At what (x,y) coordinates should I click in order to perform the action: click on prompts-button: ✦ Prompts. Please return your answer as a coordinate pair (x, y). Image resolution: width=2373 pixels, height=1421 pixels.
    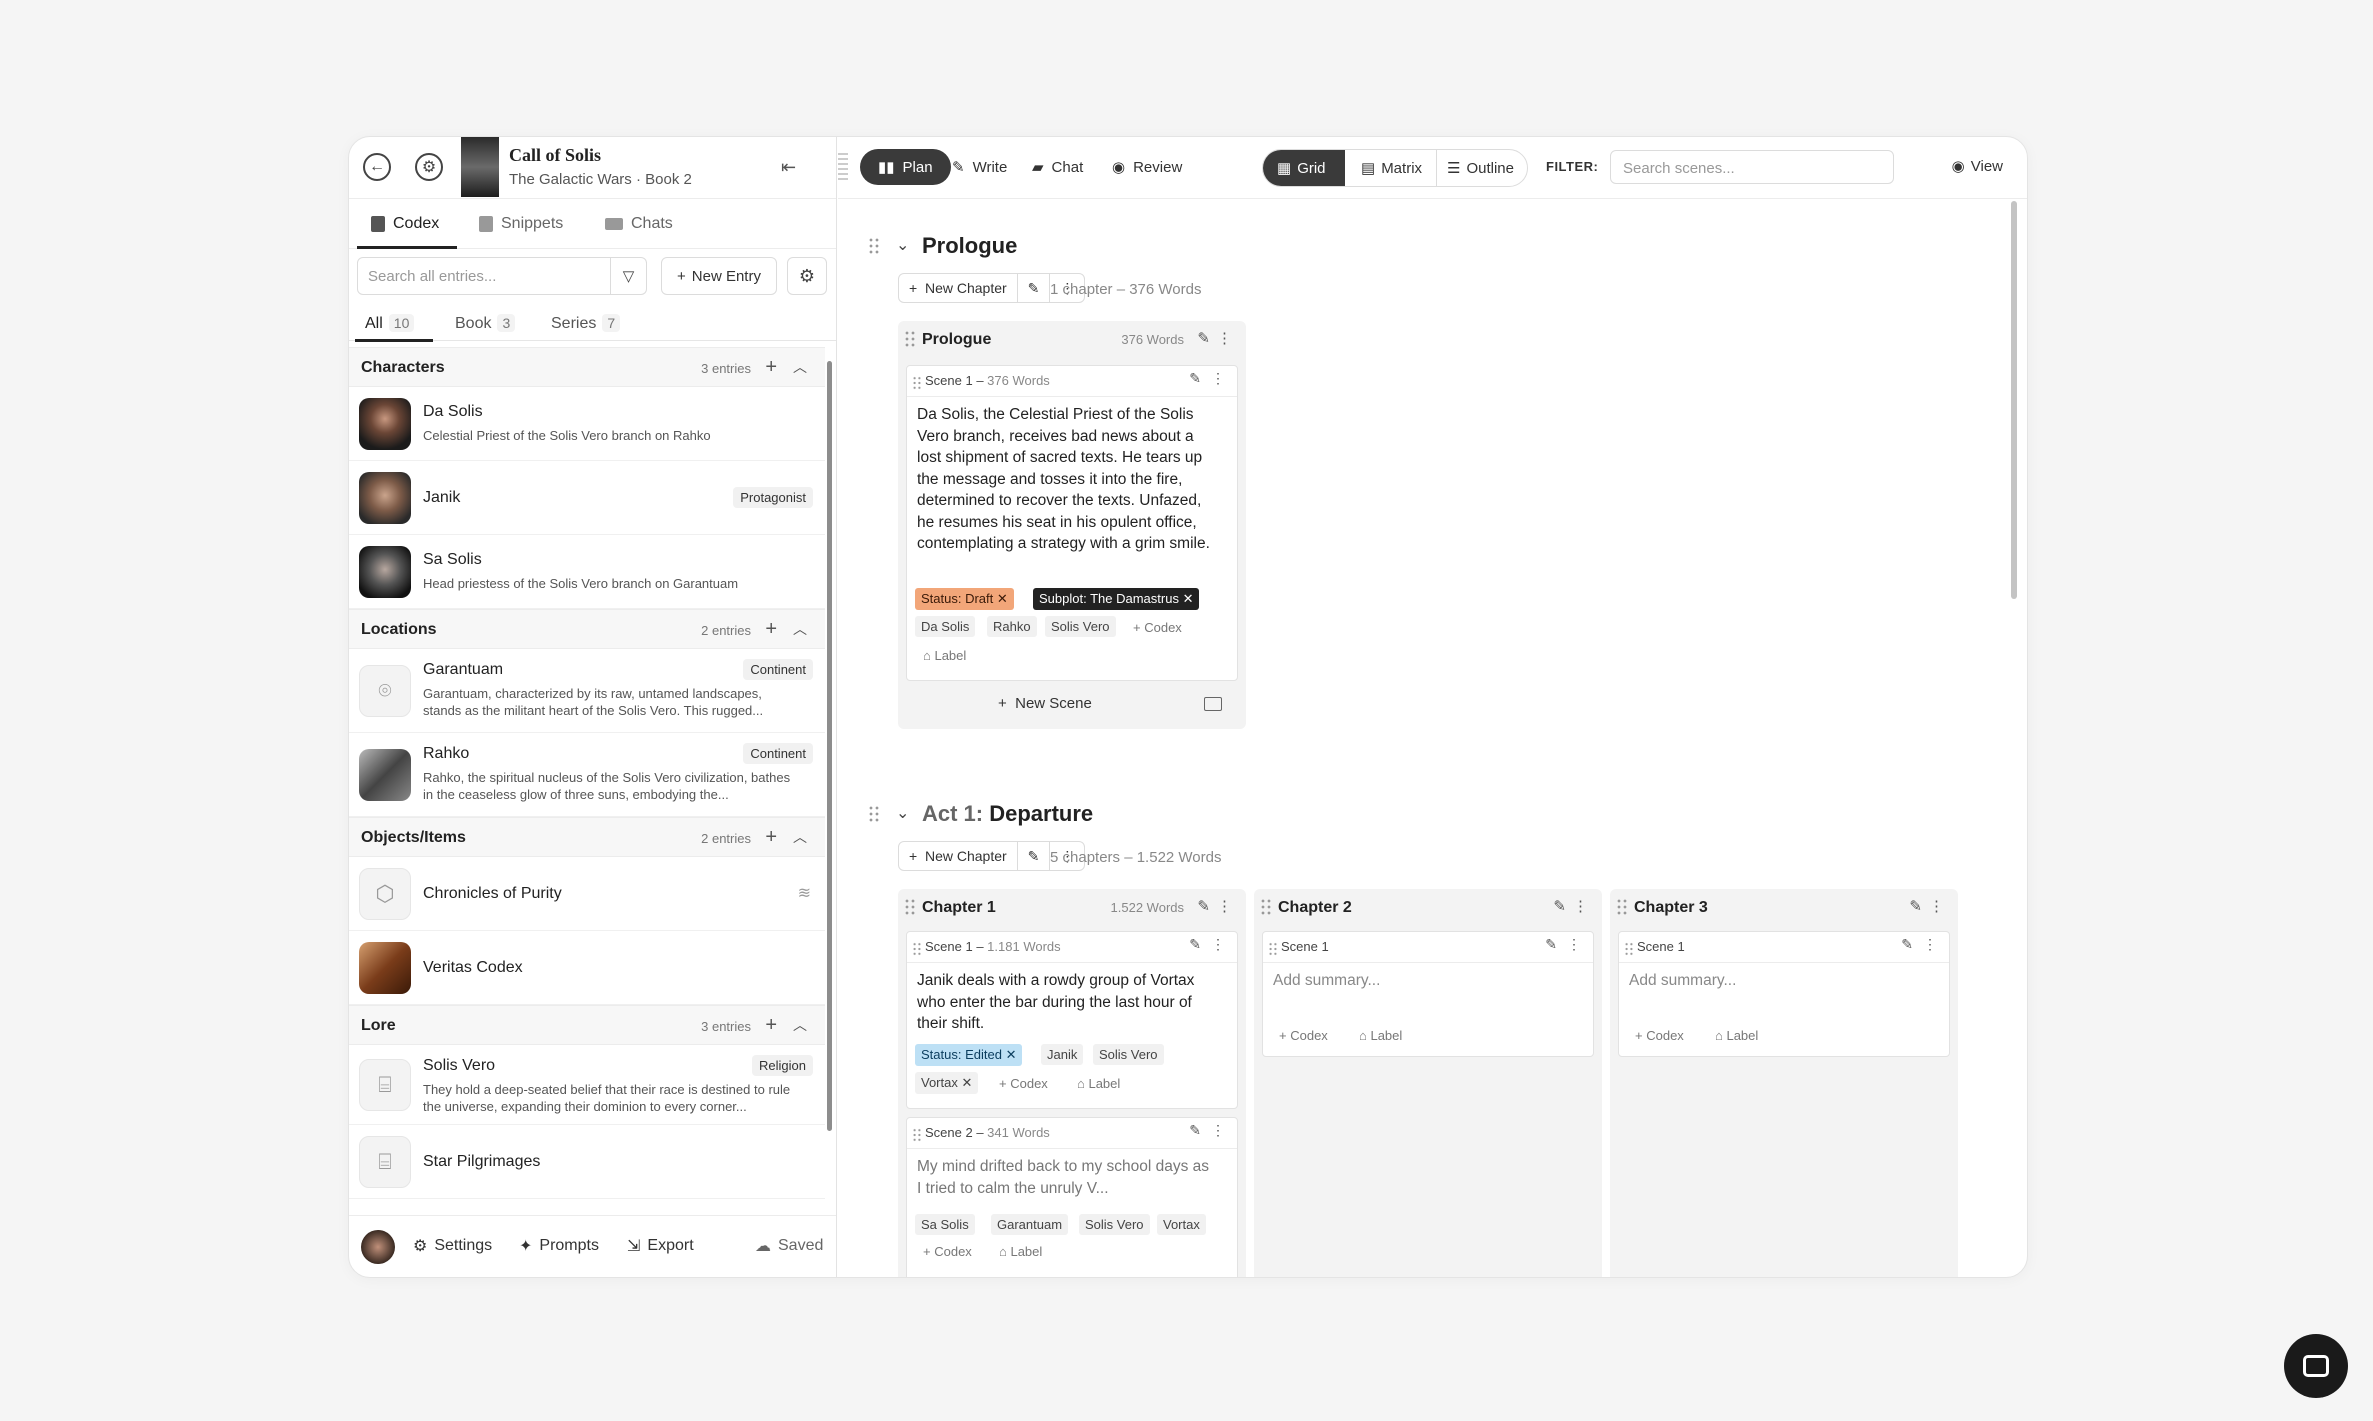
    Looking at the image, I should click on (559, 1246).